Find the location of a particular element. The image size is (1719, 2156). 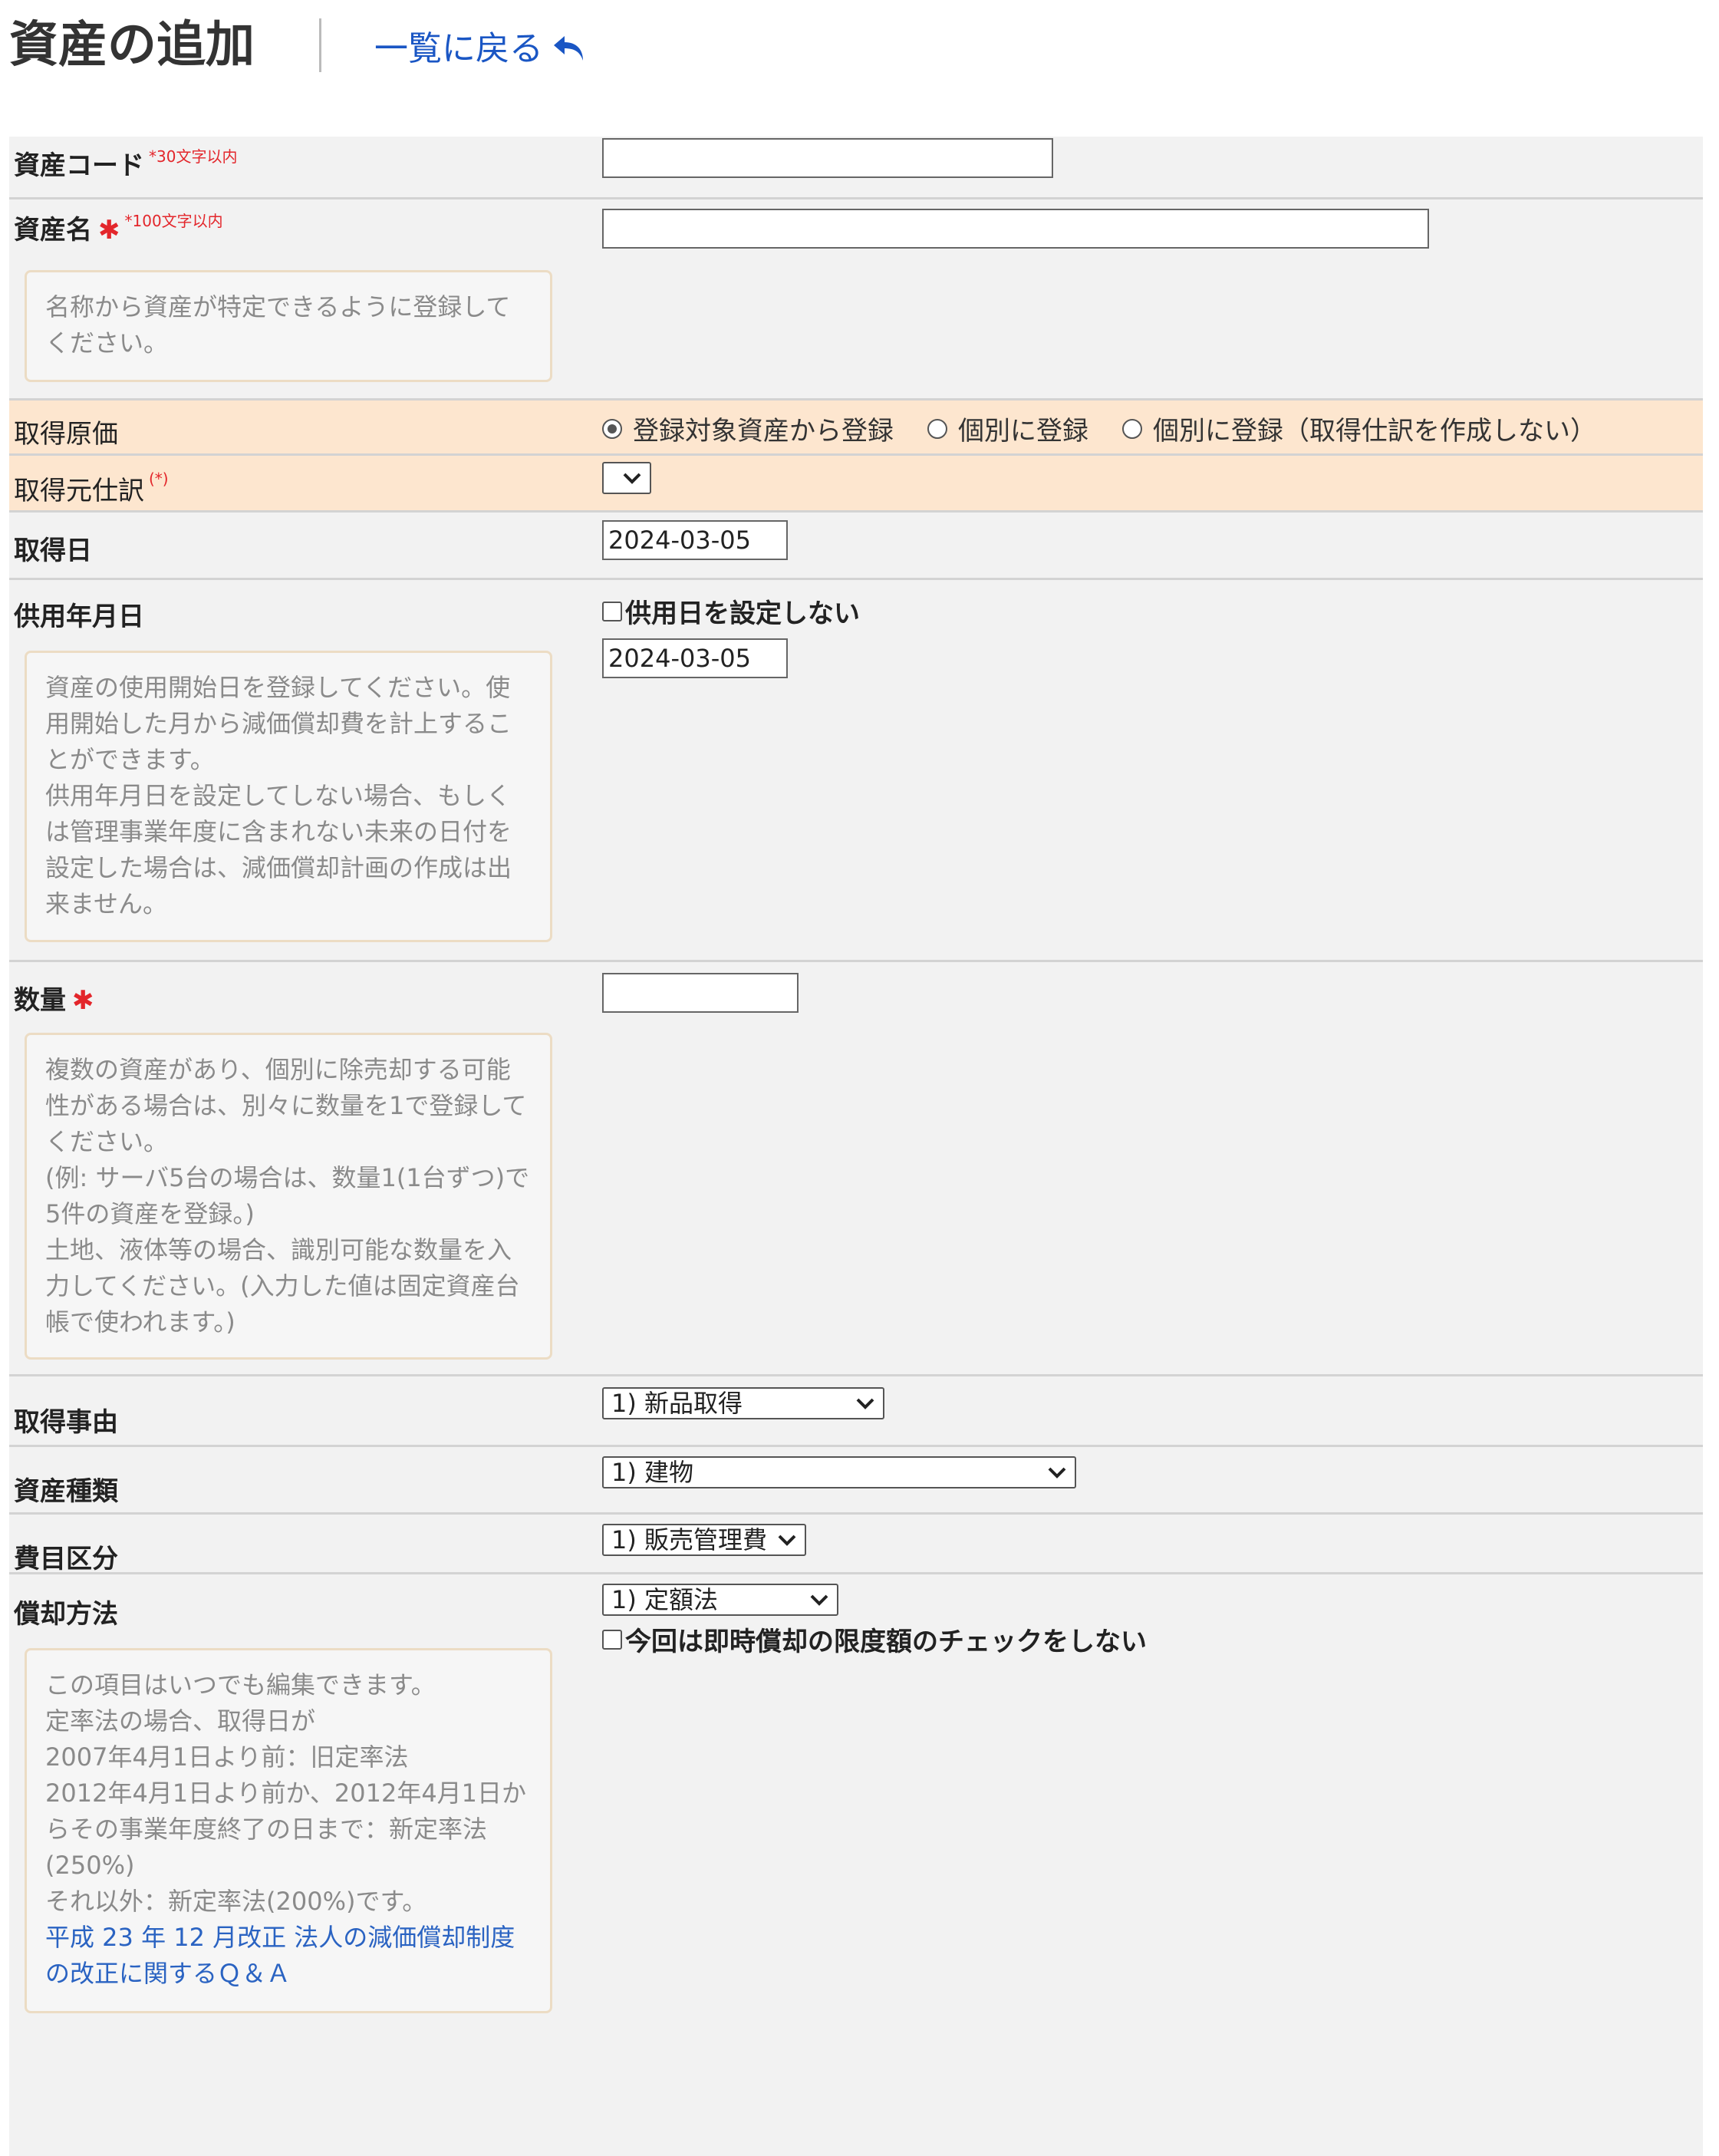

row-asset-name: 資産名 ✱ *100文字以内 名称から資産が特定できるように登録してください。 is located at coordinates (856, 300).